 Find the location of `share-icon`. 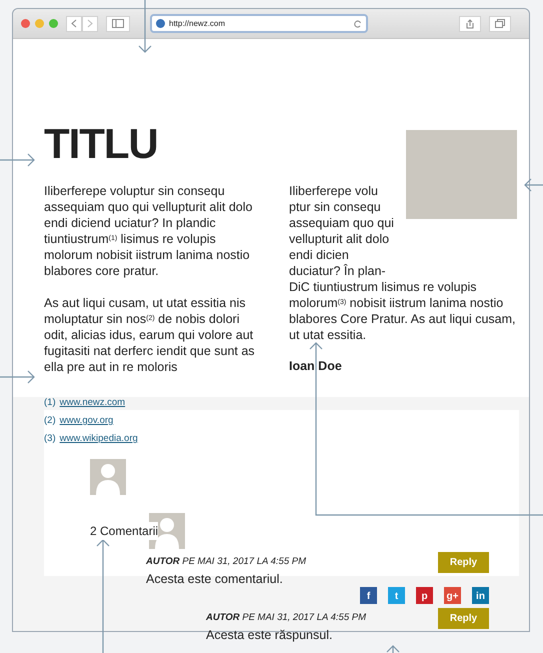

share-icon is located at coordinates (470, 24).